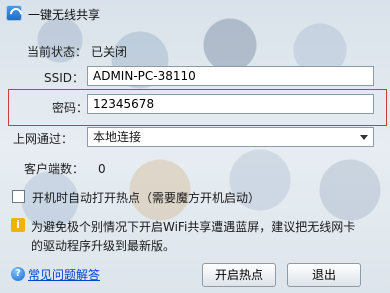  I want to click on status-label: 当前状态：, so click(57, 52).